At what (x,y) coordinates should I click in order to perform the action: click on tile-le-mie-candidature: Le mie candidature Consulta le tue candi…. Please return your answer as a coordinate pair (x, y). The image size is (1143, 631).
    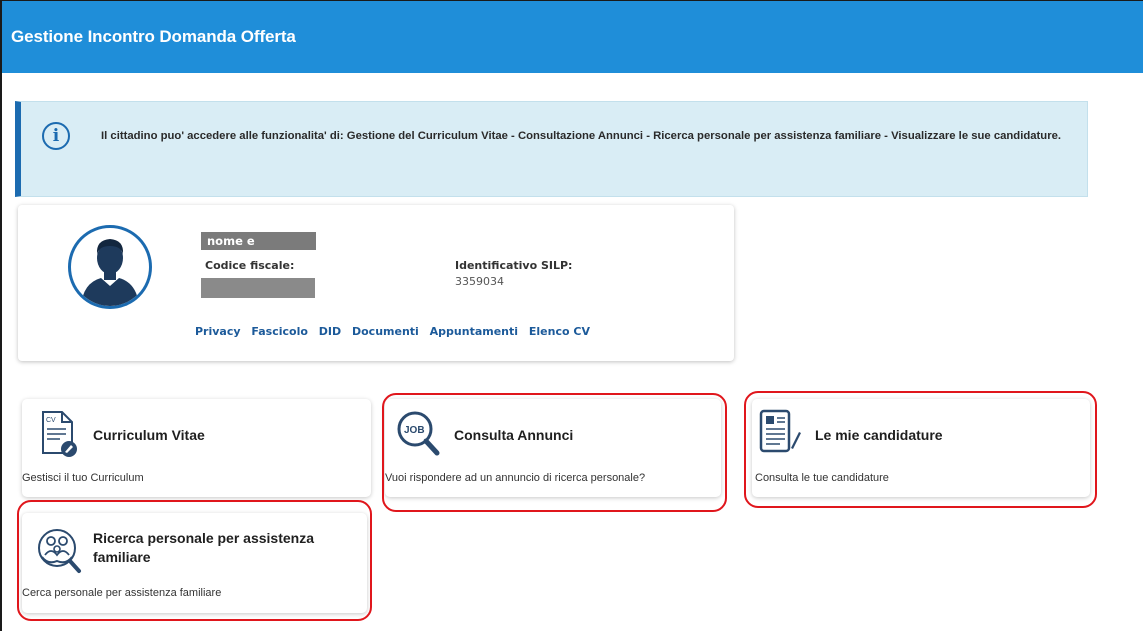
    Looking at the image, I should click on (921, 448).